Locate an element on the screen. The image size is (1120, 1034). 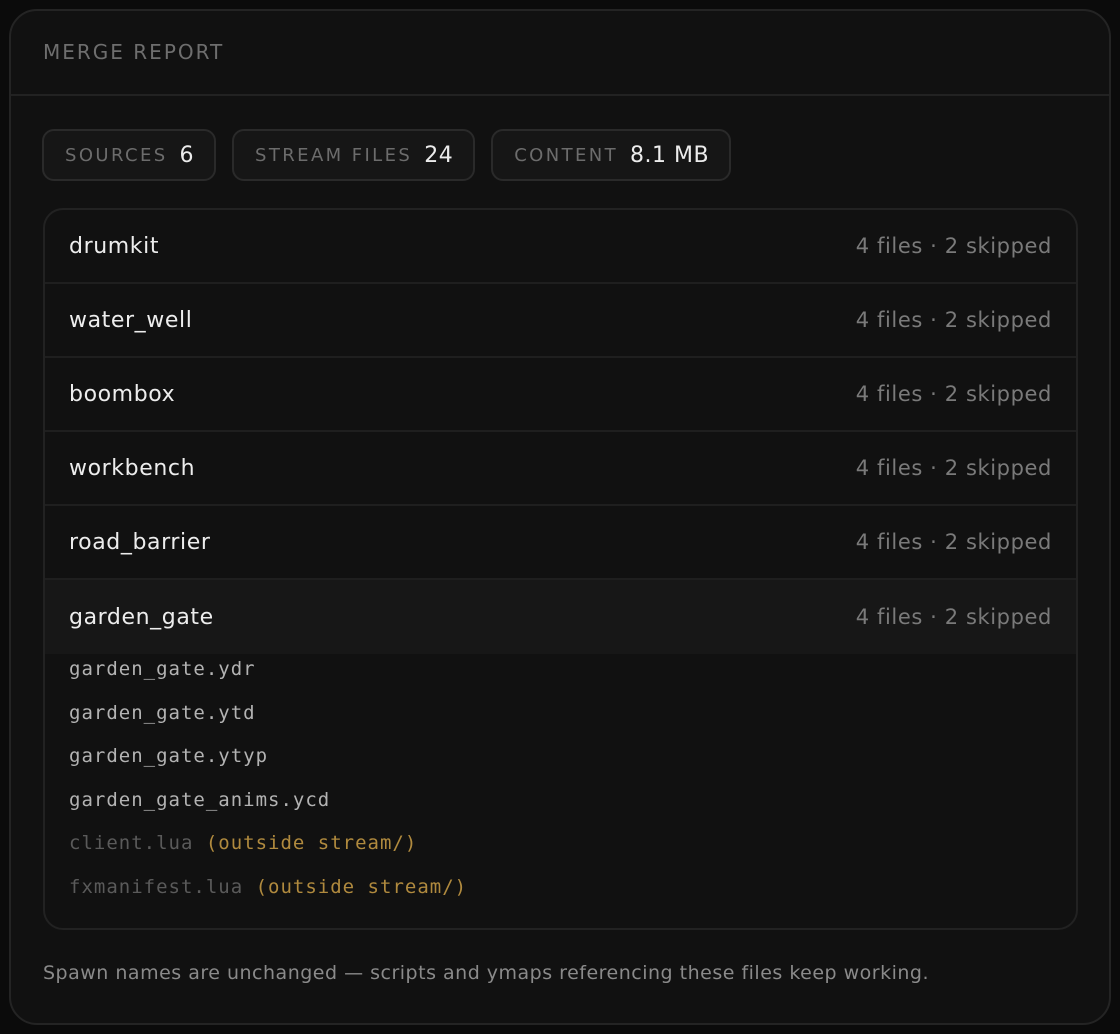
file-item-skipped: client.lua (outside stream/) is located at coordinates (572, 856).